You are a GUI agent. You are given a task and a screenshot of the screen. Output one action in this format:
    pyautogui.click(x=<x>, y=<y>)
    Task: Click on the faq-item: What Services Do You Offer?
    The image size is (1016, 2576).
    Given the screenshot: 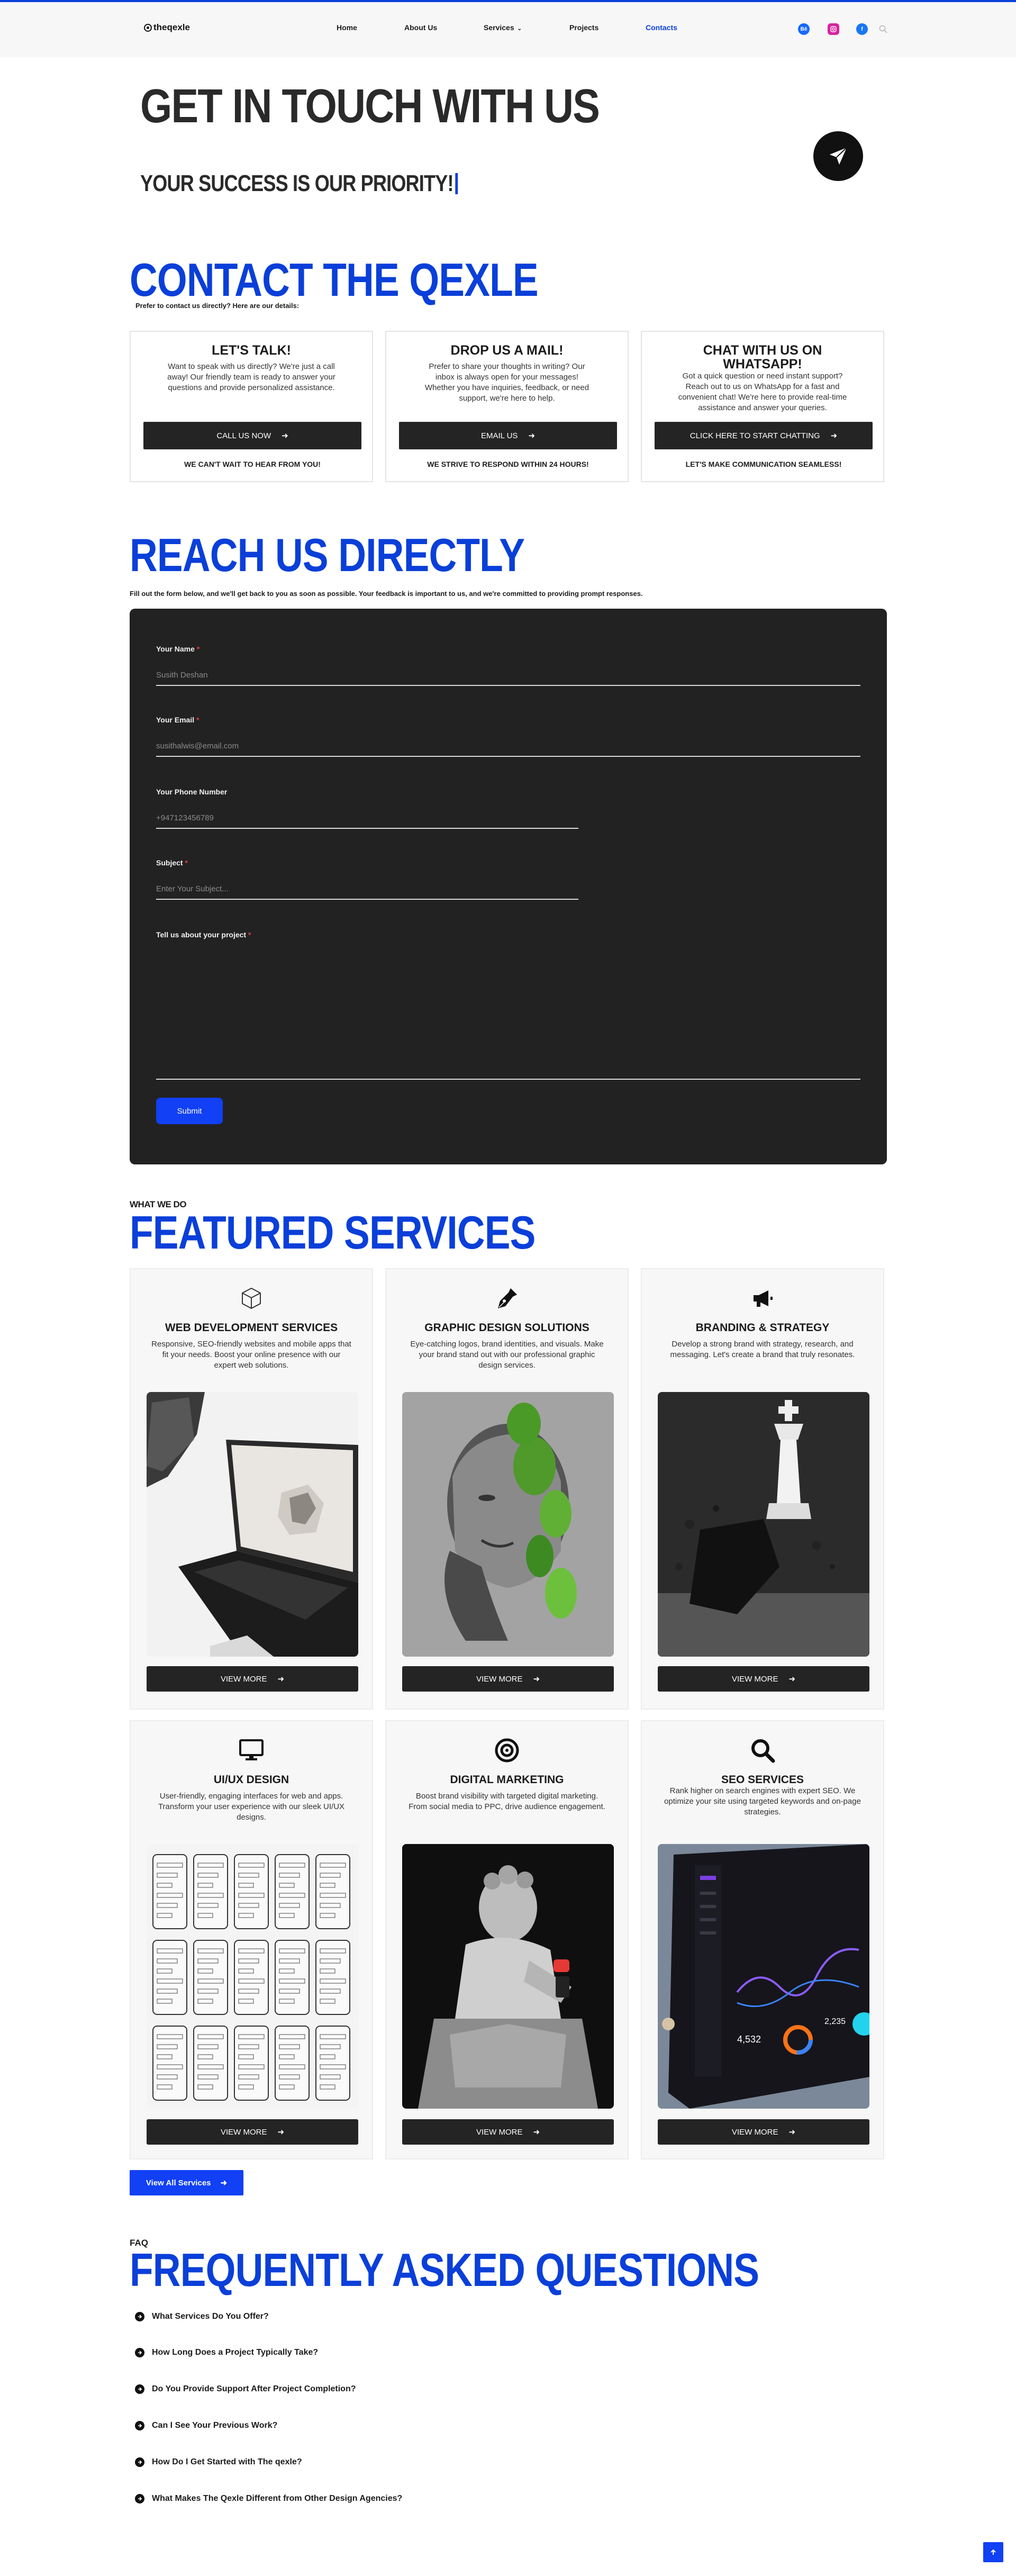 What is the action you would take?
    pyautogui.click(x=202, y=2316)
    